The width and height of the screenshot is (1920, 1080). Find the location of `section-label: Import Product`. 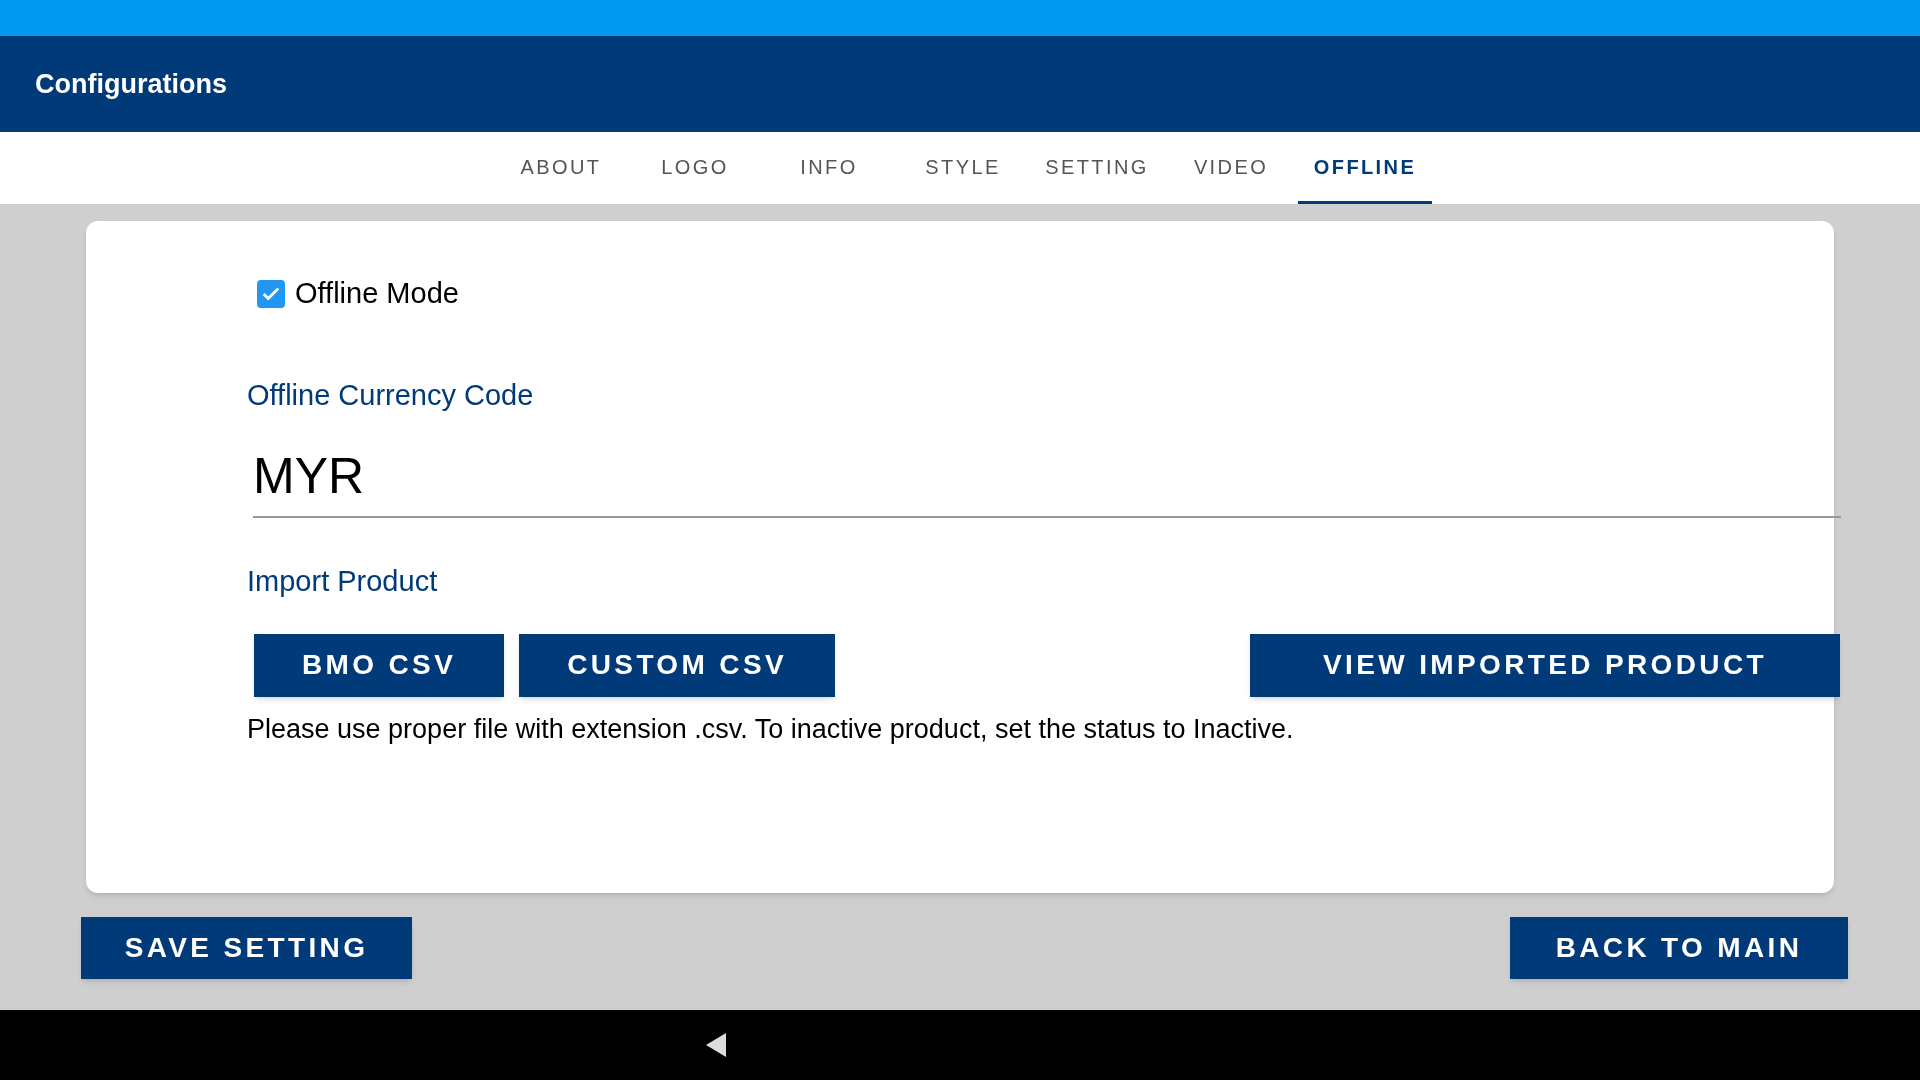

section-label: Import Product is located at coordinates (343, 581).